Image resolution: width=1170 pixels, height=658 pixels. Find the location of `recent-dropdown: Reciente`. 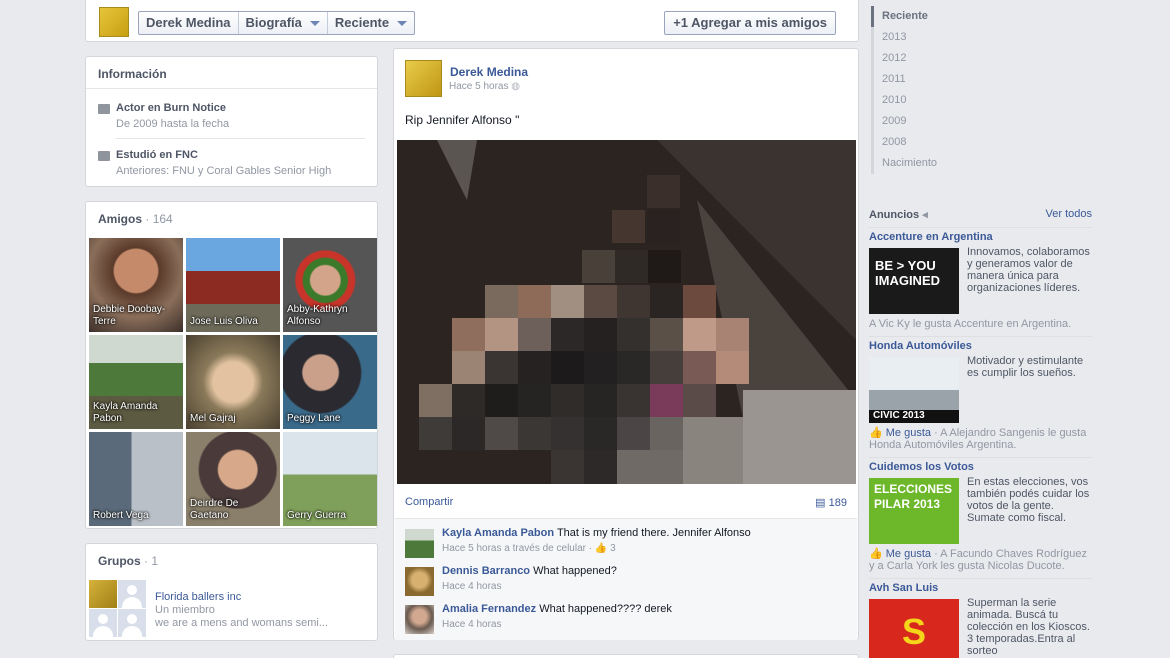

recent-dropdown: Reciente is located at coordinates (371, 23).